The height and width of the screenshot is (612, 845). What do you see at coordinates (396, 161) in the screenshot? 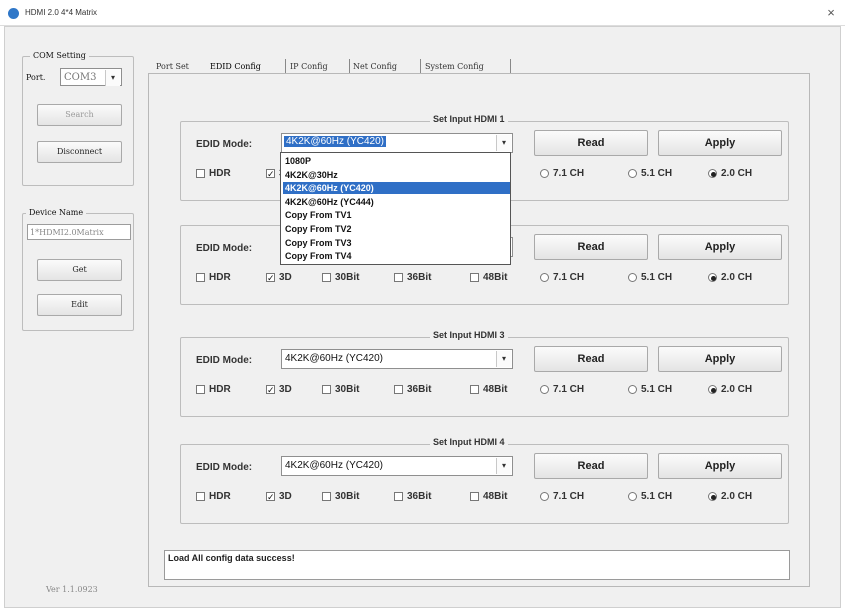
I see `edid-mode-option: 1080P` at bounding box center [396, 161].